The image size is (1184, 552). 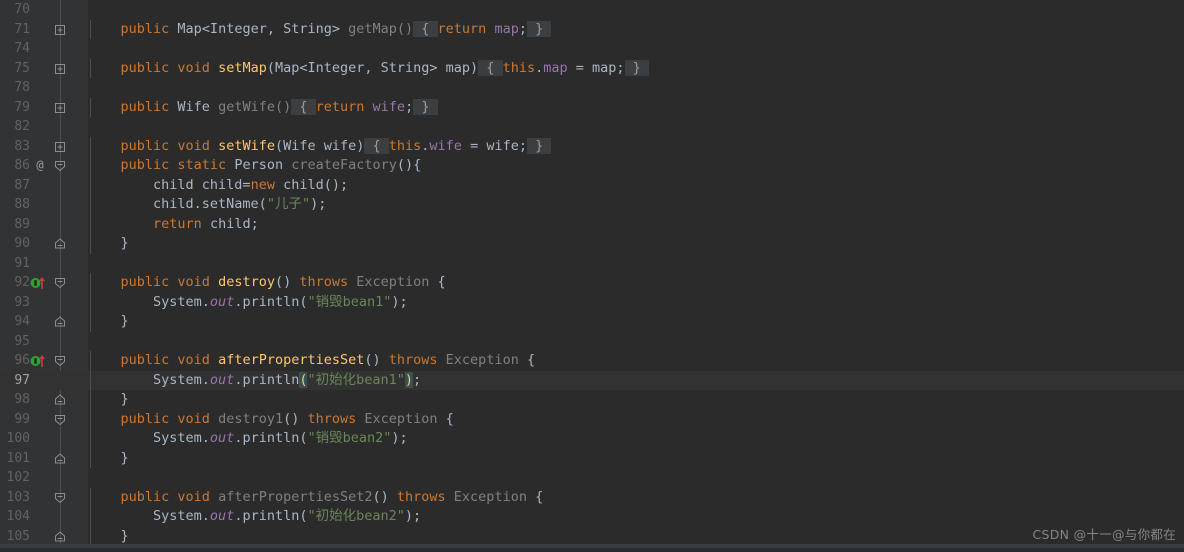 I want to click on code-text: }, so click(x=108, y=400).